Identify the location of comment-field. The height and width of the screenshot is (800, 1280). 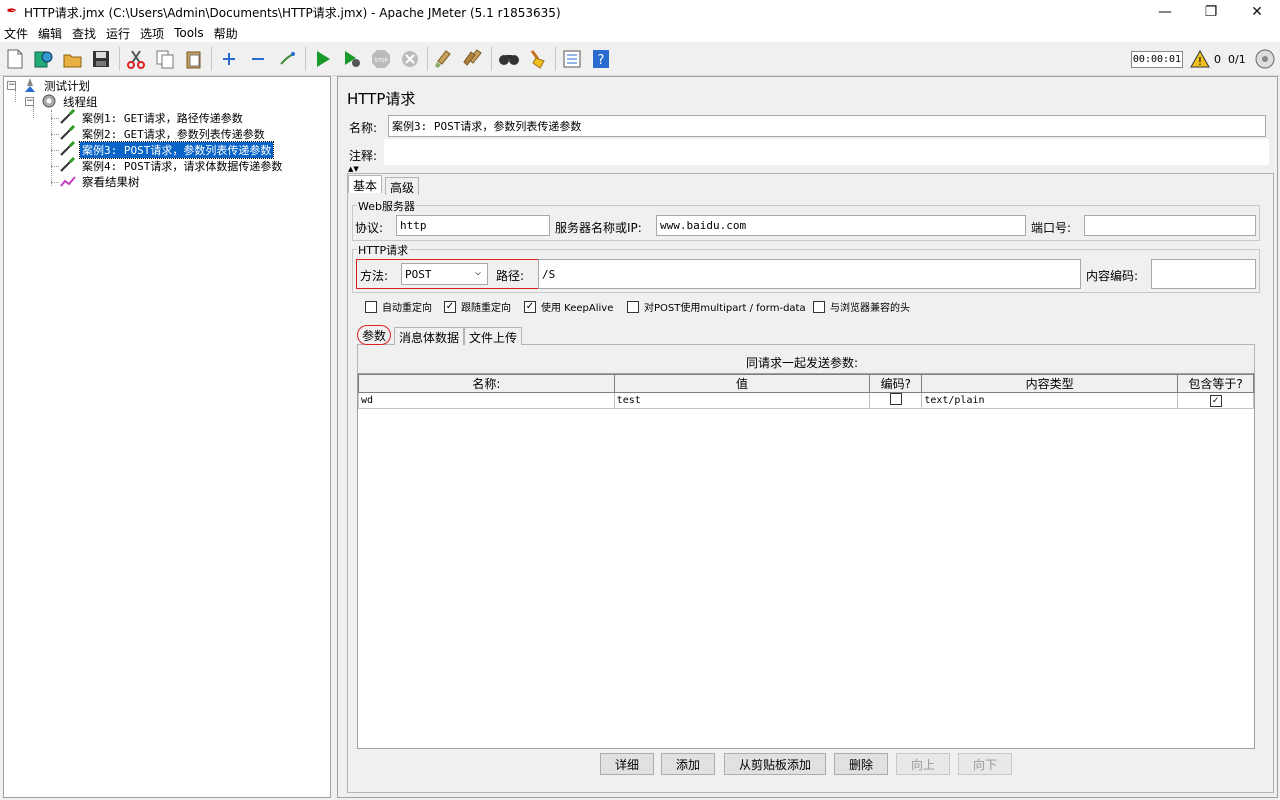
(826, 152).